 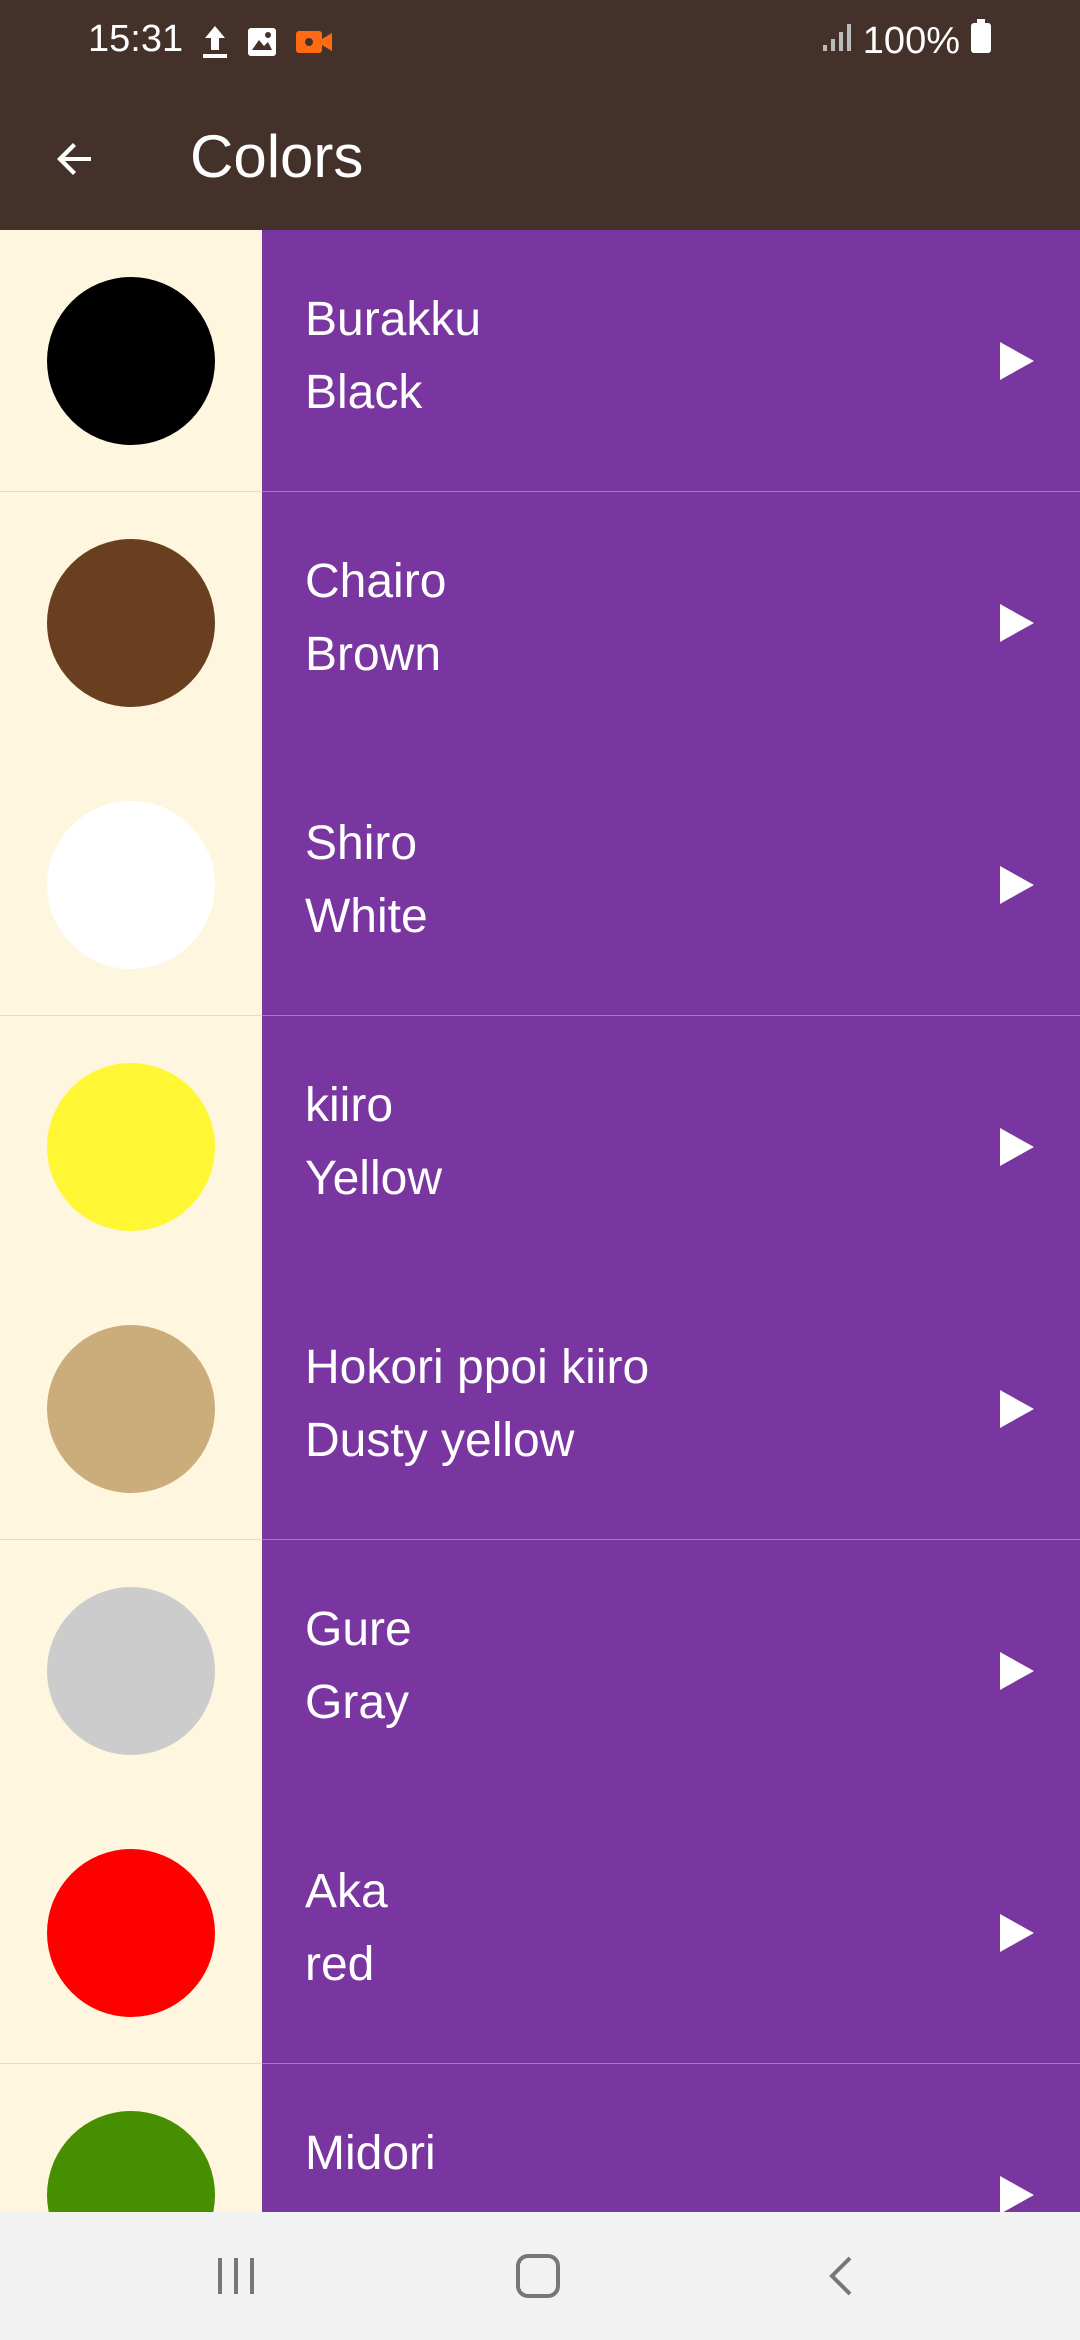 I want to click on list-item: Chairo Brown, so click(x=540, y=623).